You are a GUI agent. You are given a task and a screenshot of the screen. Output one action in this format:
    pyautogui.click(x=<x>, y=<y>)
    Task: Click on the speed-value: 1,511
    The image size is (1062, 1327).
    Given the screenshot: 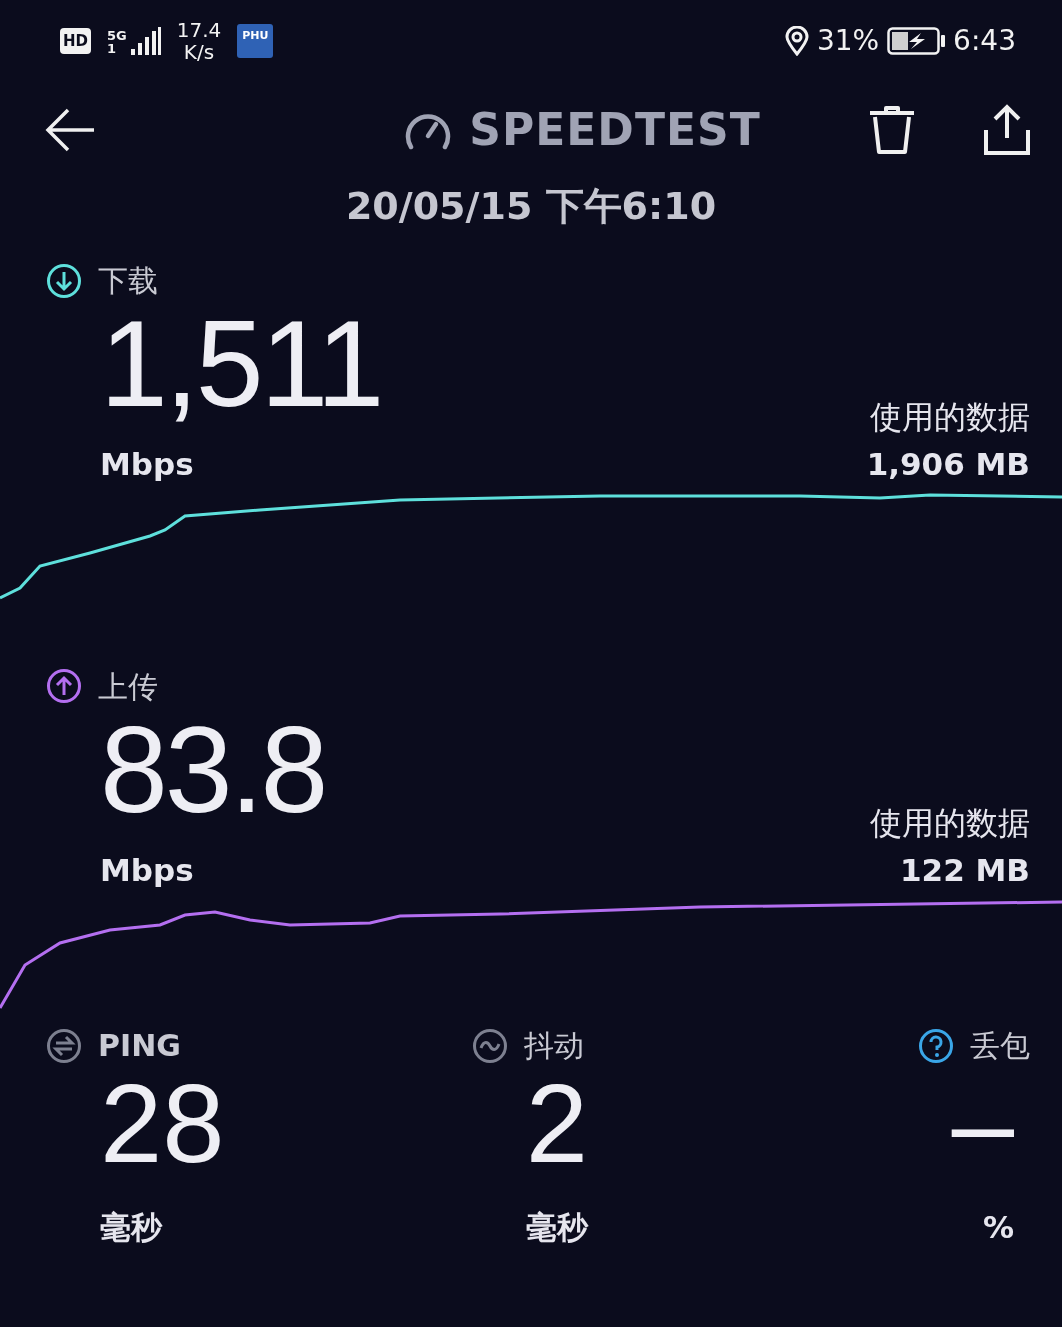 What is the action you would take?
    pyautogui.click(x=241, y=364)
    